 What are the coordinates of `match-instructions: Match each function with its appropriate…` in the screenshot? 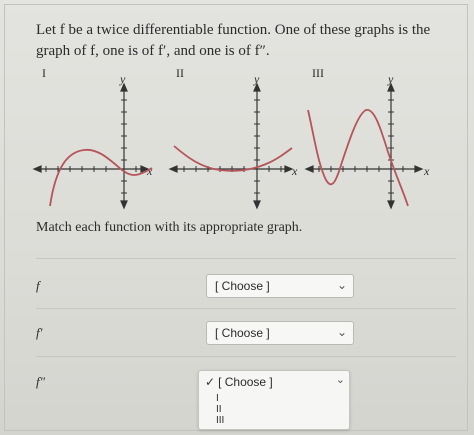 It's located at (169, 227).